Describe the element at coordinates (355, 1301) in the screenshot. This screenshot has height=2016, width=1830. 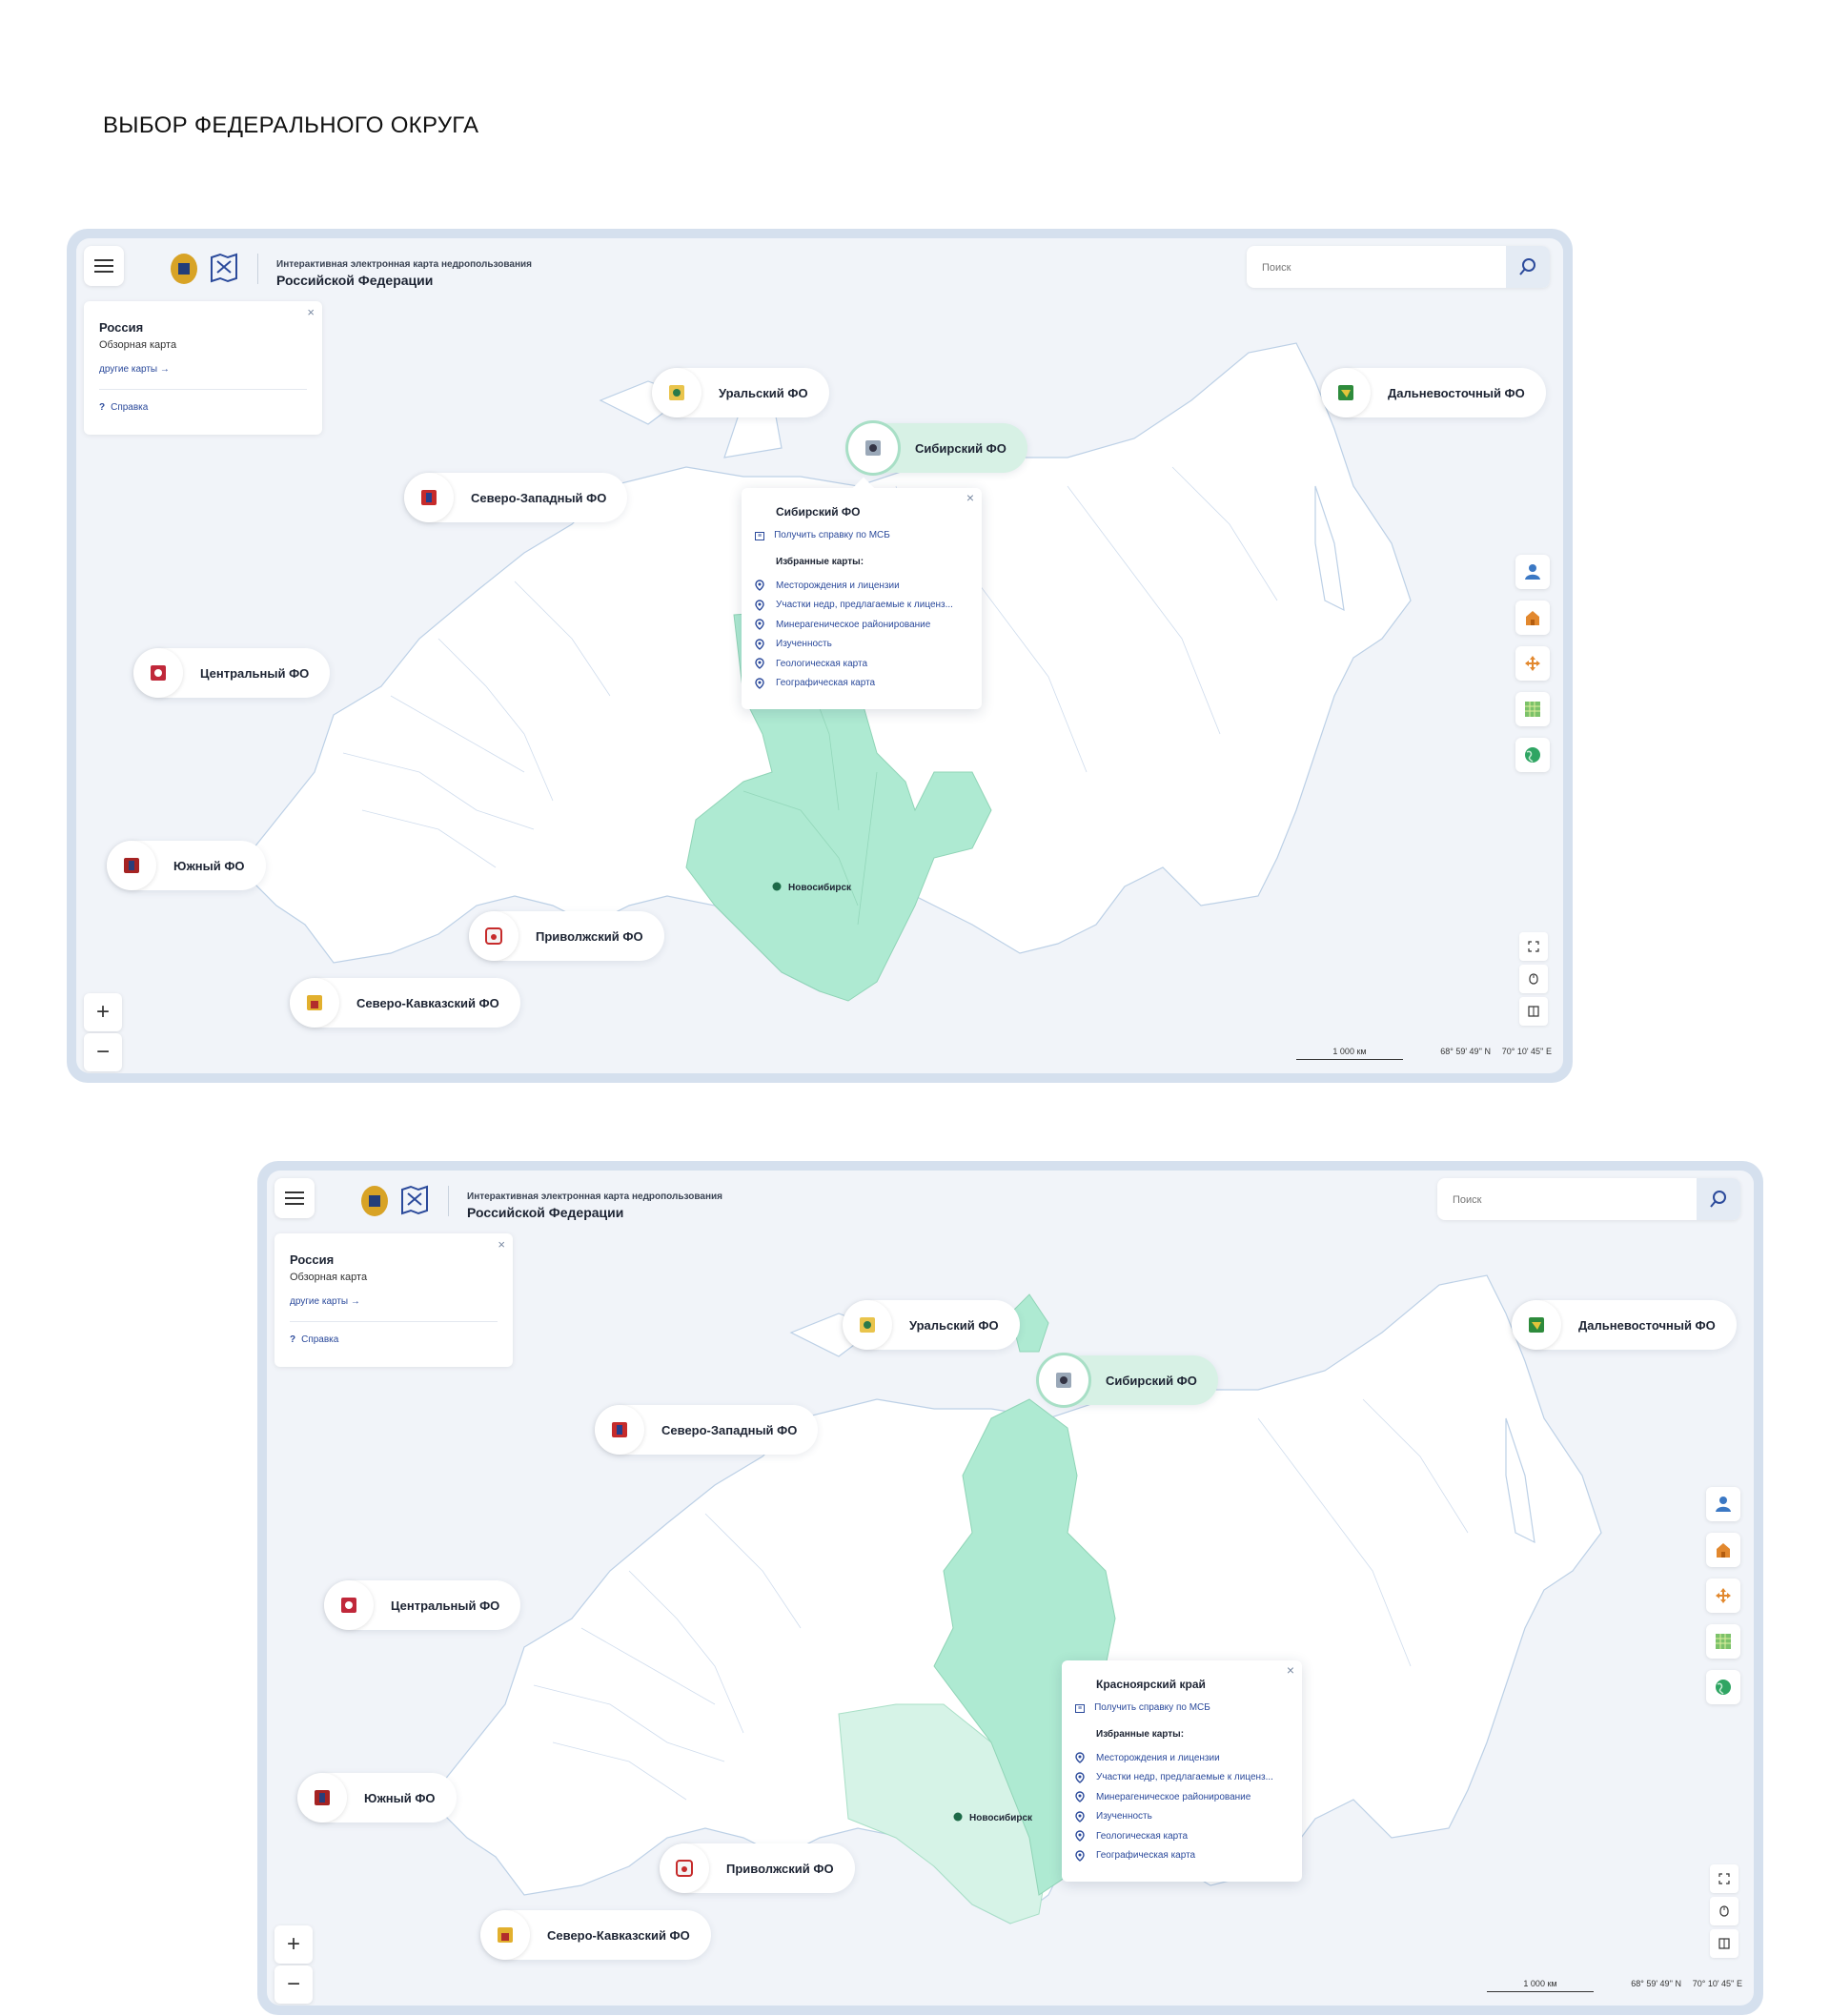
I see `arrow-right-icon: →` at that location.